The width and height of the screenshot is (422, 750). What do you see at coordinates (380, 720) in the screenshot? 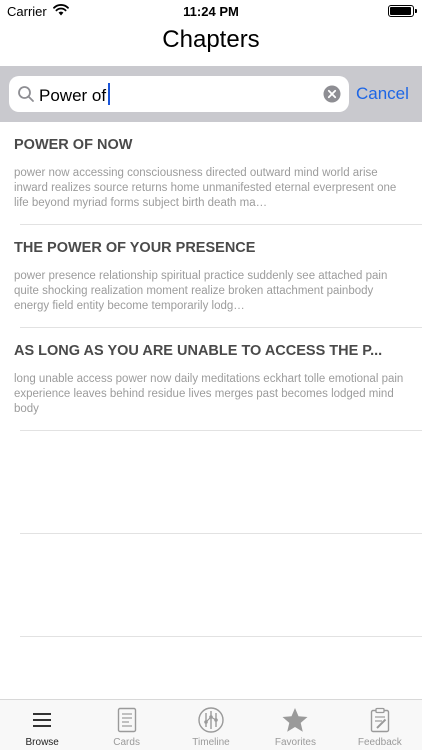
I see `clipboard-icon` at bounding box center [380, 720].